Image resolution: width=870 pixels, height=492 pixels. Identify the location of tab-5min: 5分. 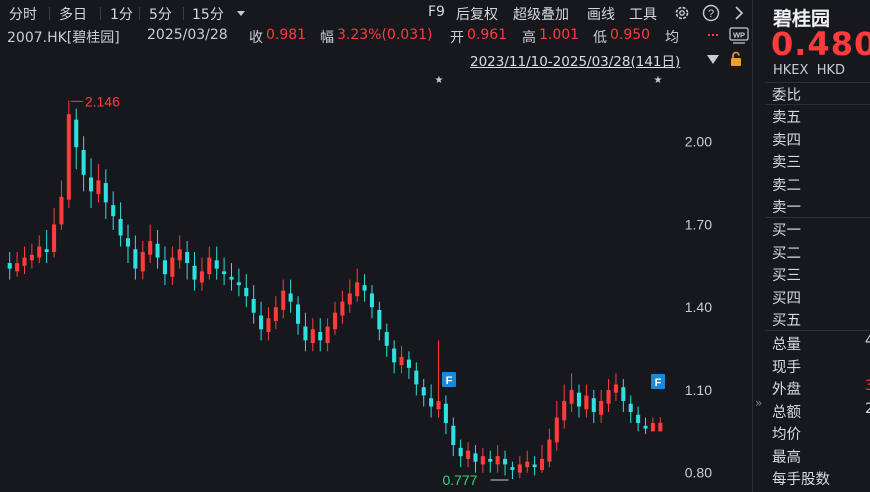
(160, 14).